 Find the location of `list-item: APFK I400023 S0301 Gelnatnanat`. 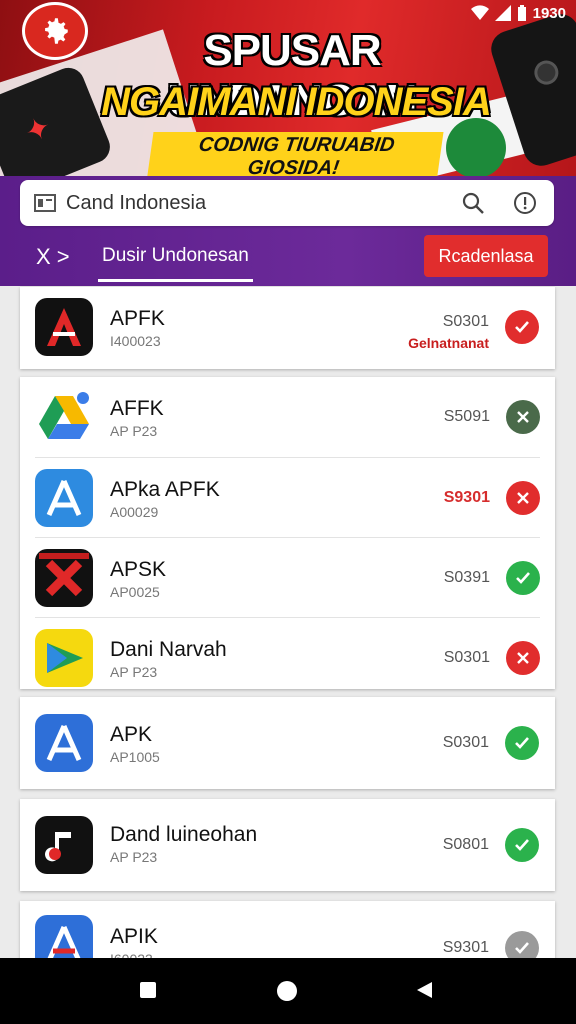

list-item: APFK I400023 S0301 Gelnatnanat is located at coordinates (287, 327).